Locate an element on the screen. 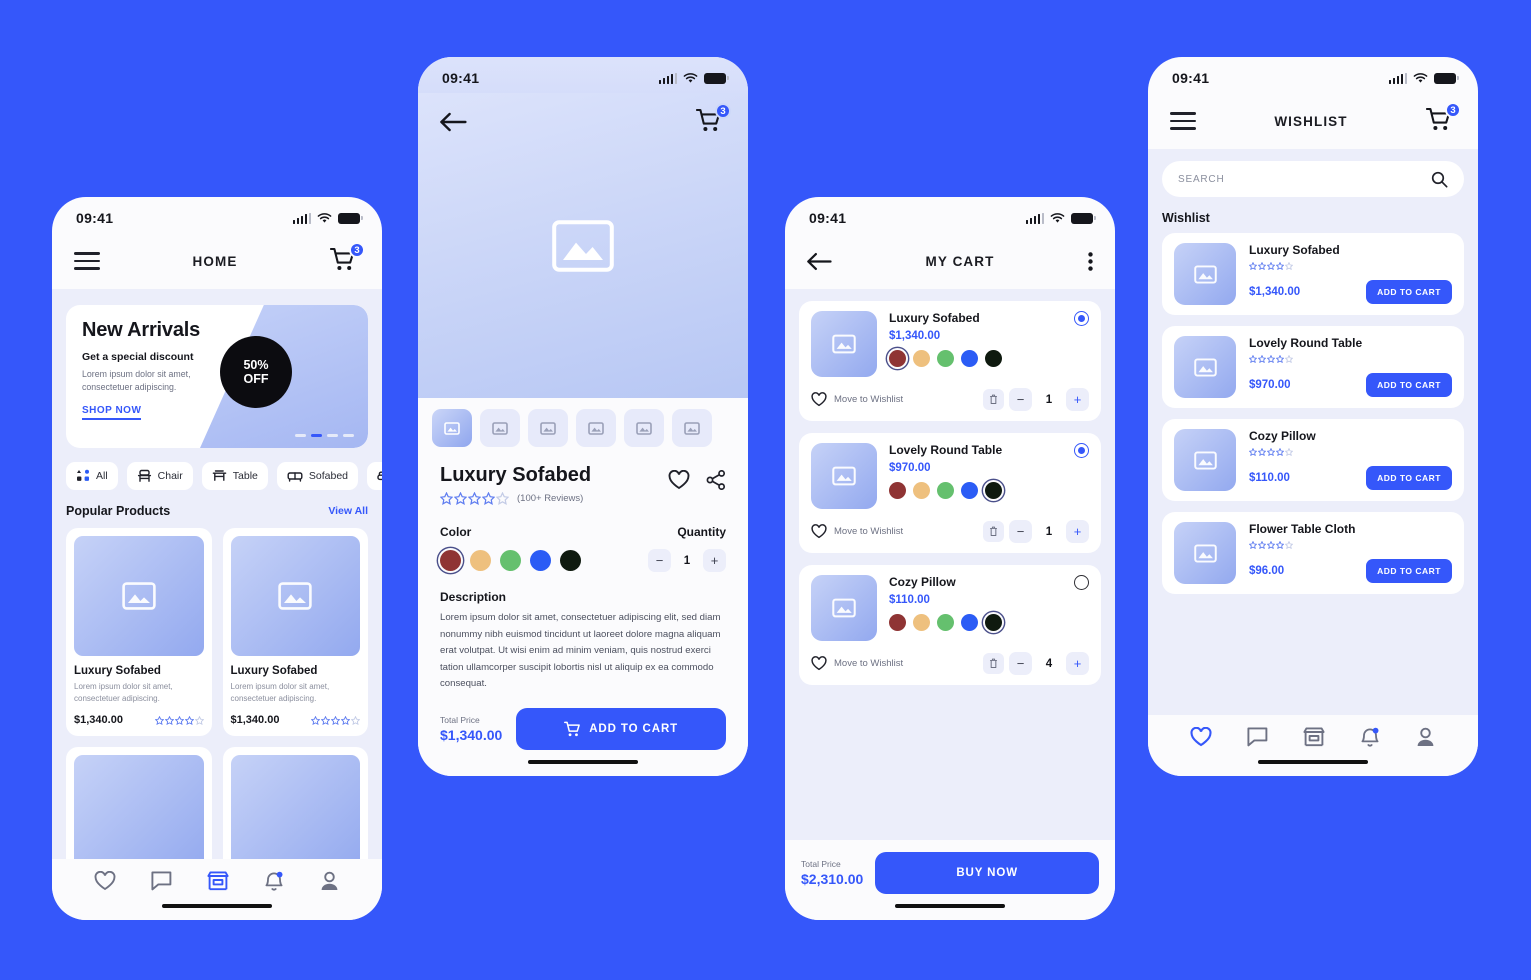 This screenshot has width=1531, height=980. view-all-link: View All is located at coordinates (348, 511).